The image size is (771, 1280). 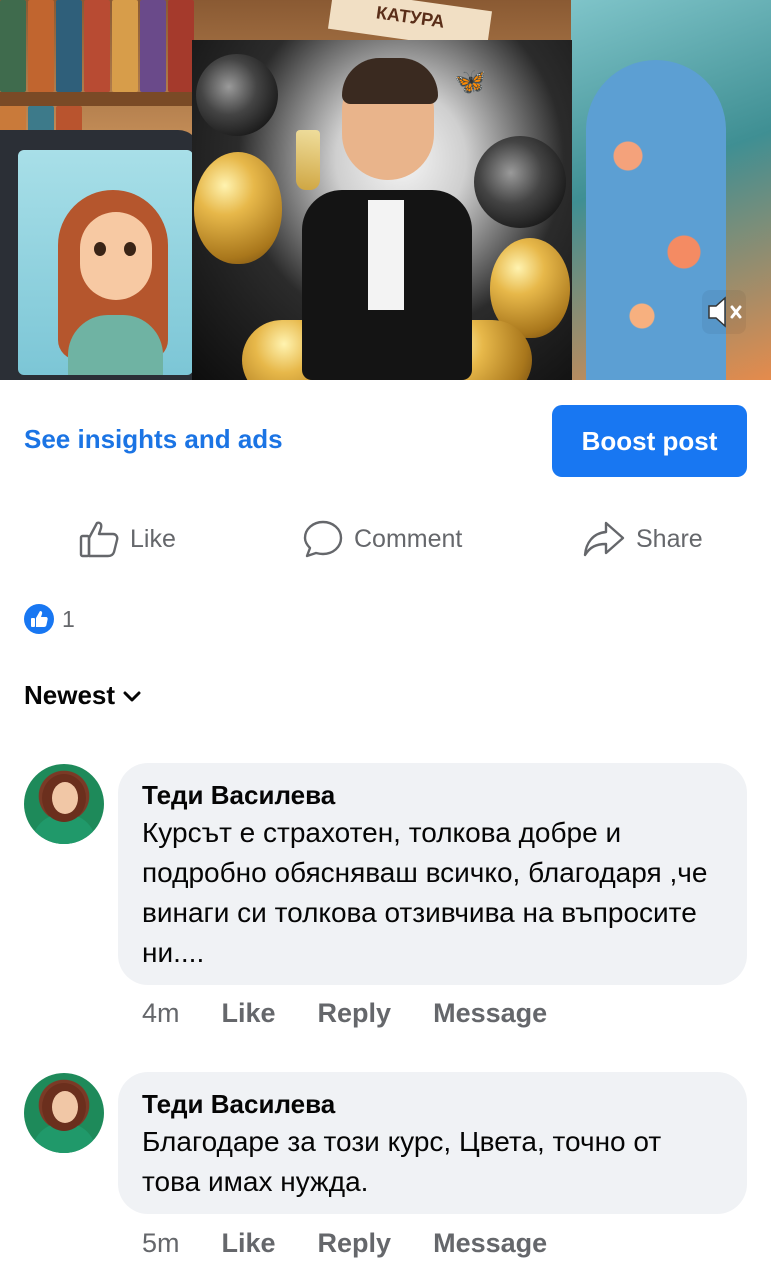 What do you see at coordinates (382, 210) in the screenshot?
I see `caricature-card: 🦋` at bounding box center [382, 210].